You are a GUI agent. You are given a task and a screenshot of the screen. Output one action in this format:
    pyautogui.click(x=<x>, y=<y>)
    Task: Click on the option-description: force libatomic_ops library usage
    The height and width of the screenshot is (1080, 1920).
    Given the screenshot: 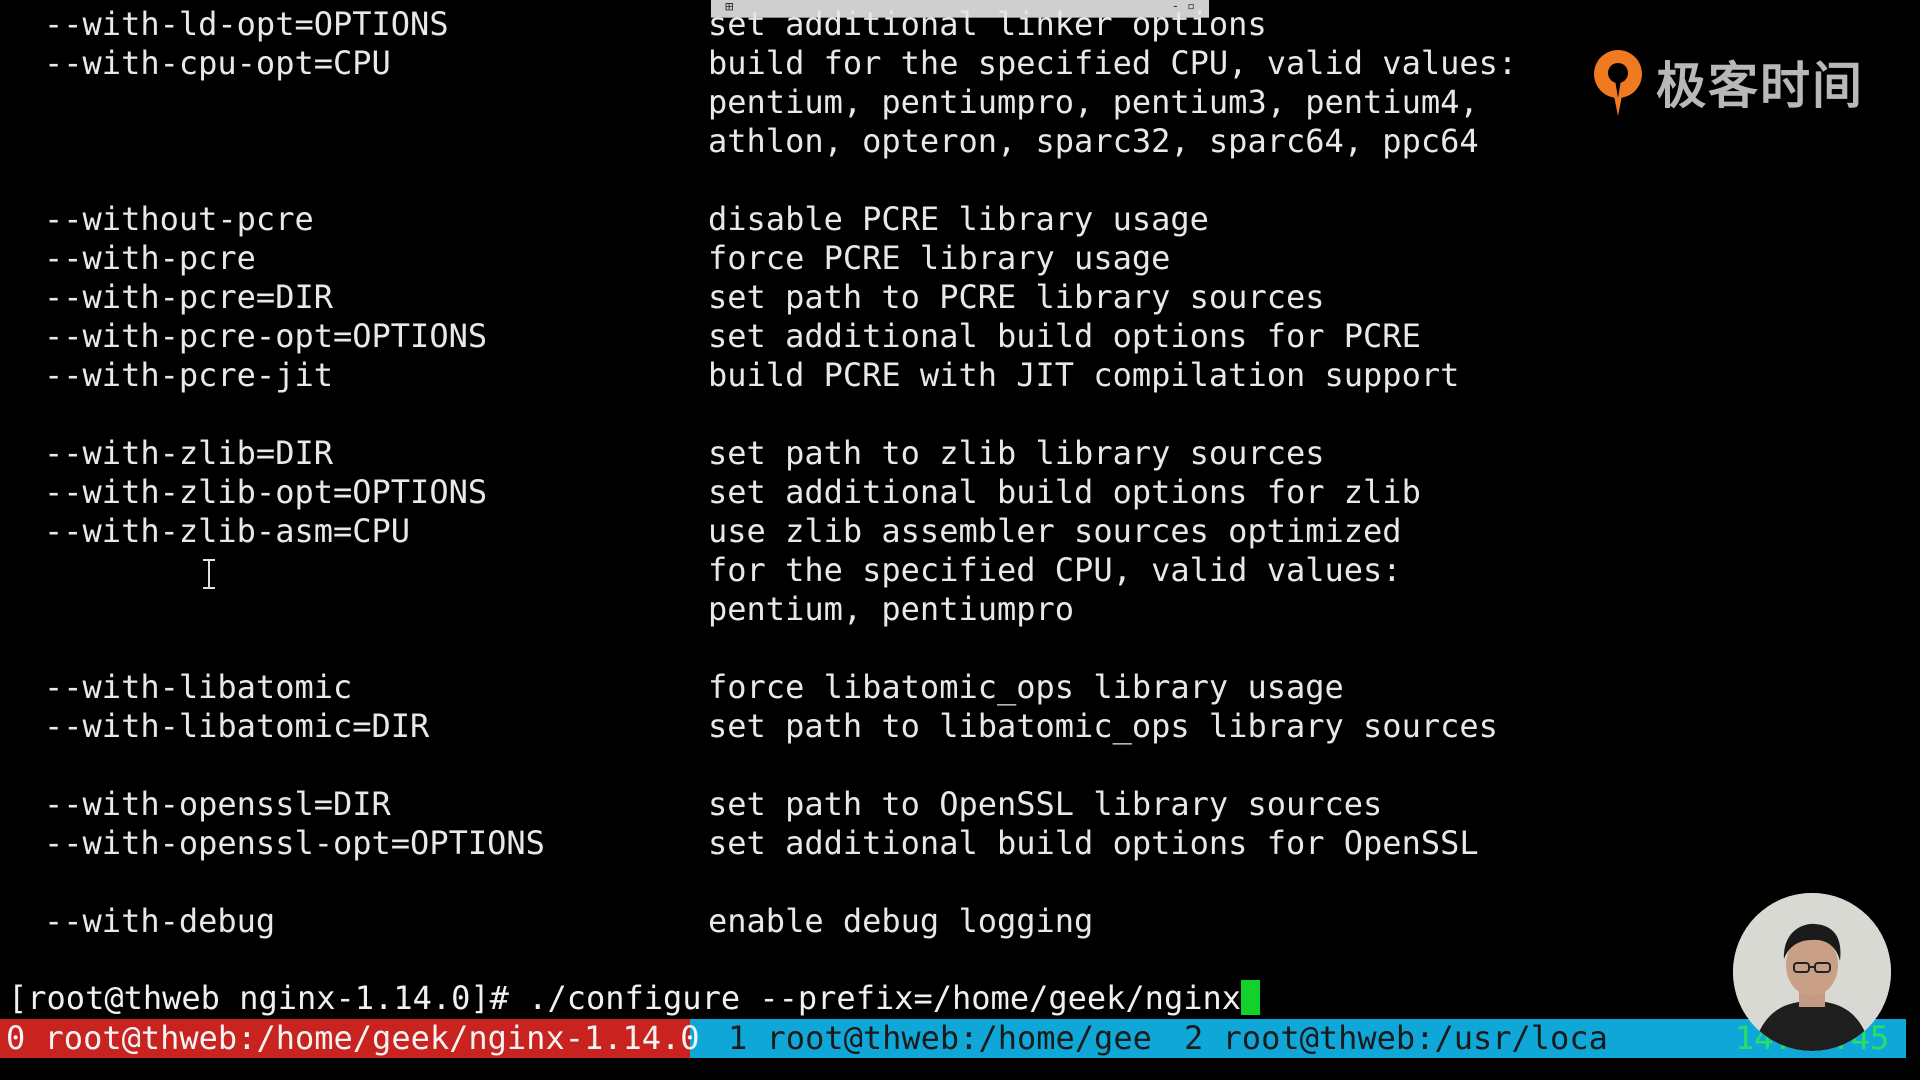 What is the action you would take?
    pyautogui.click(x=1026, y=687)
    